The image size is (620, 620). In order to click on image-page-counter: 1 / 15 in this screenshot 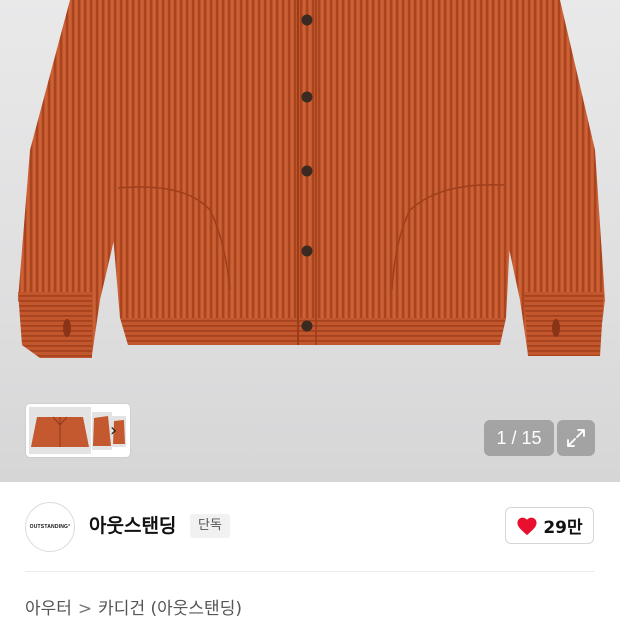, I will do `click(519, 438)`.